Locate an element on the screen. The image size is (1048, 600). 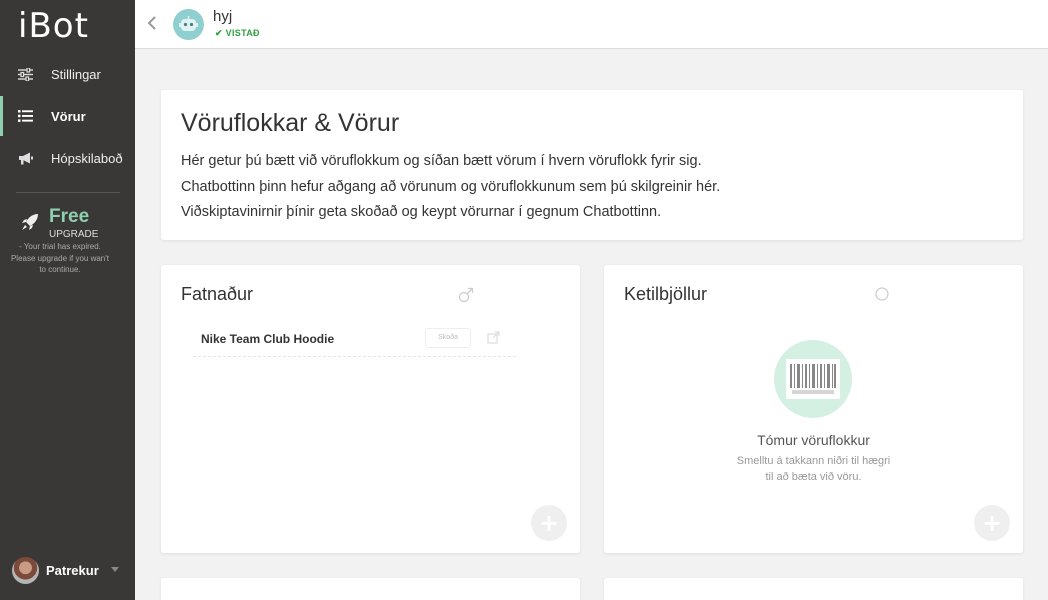
sidebar-item-hopskilabod: Hópskilaboð is located at coordinates (67, 158).